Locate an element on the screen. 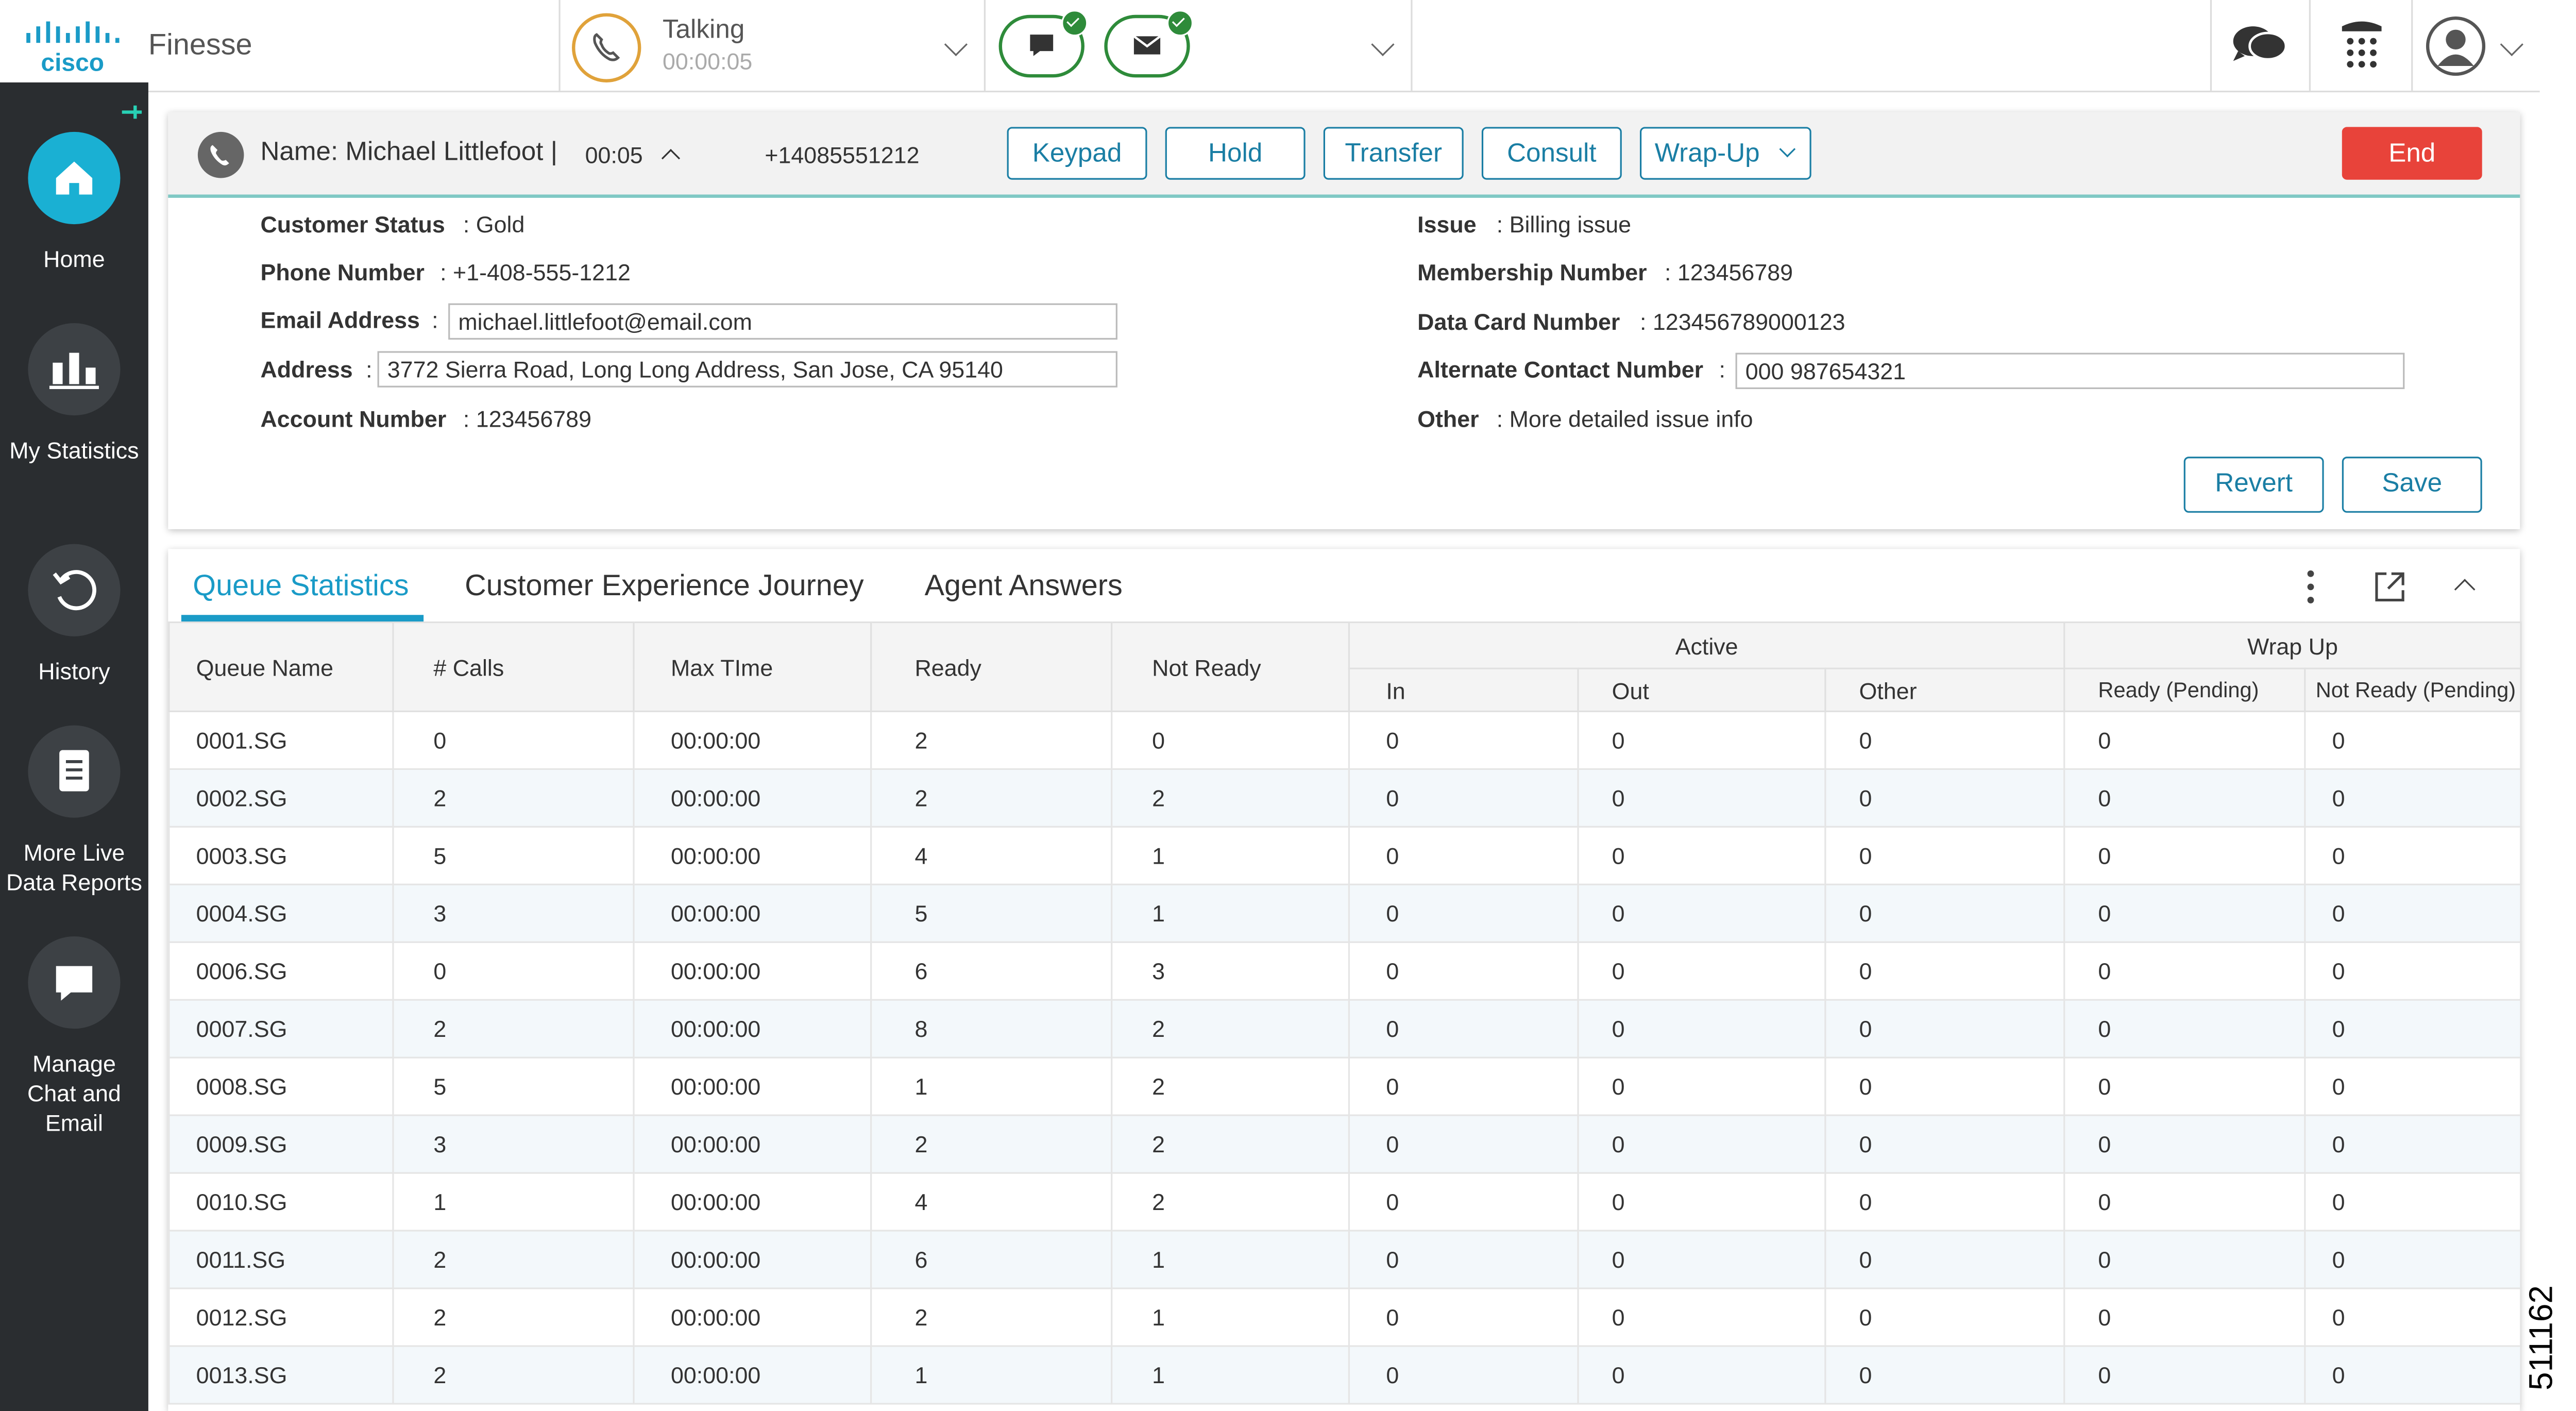 The image size is (2576, 1411). header-not-ready-pending: Not Ready (Pending) is located at coordinates (2413, 689).